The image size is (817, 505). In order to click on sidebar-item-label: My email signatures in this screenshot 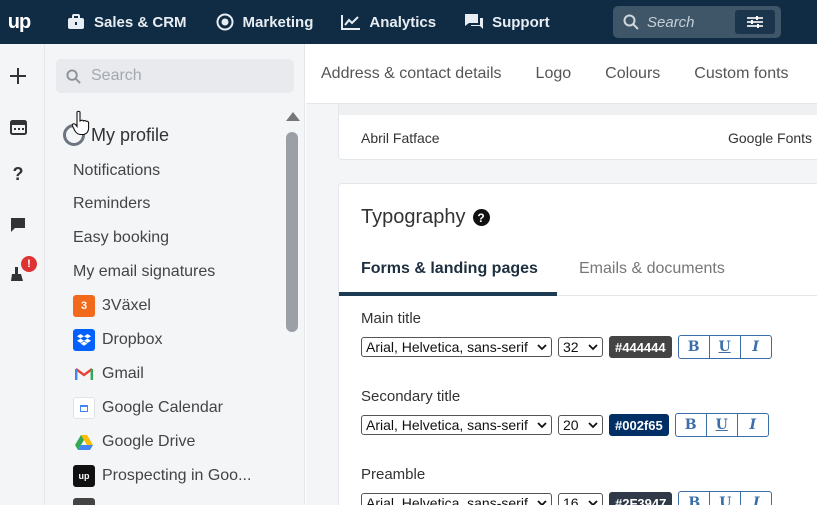, I will do `click(144, 271)`.